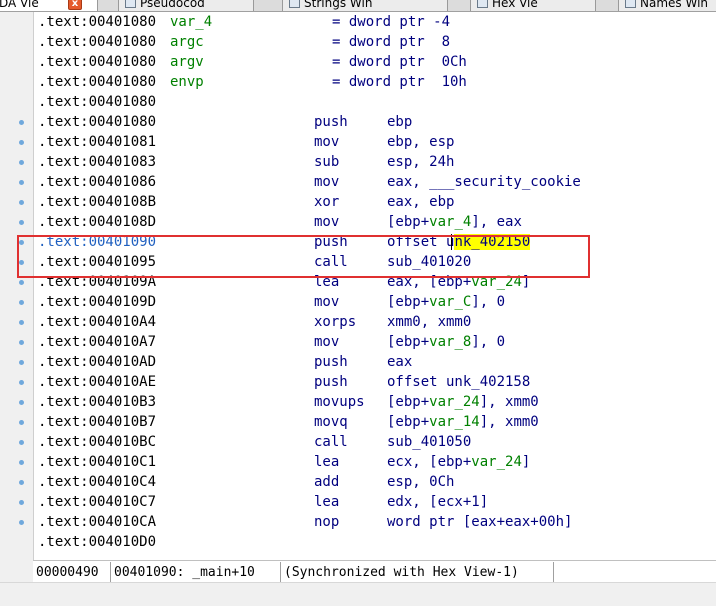  Describe the element at coordinates (365, 5) in the screenshot. I see `tab-strings-window: Strings Win` at that location.